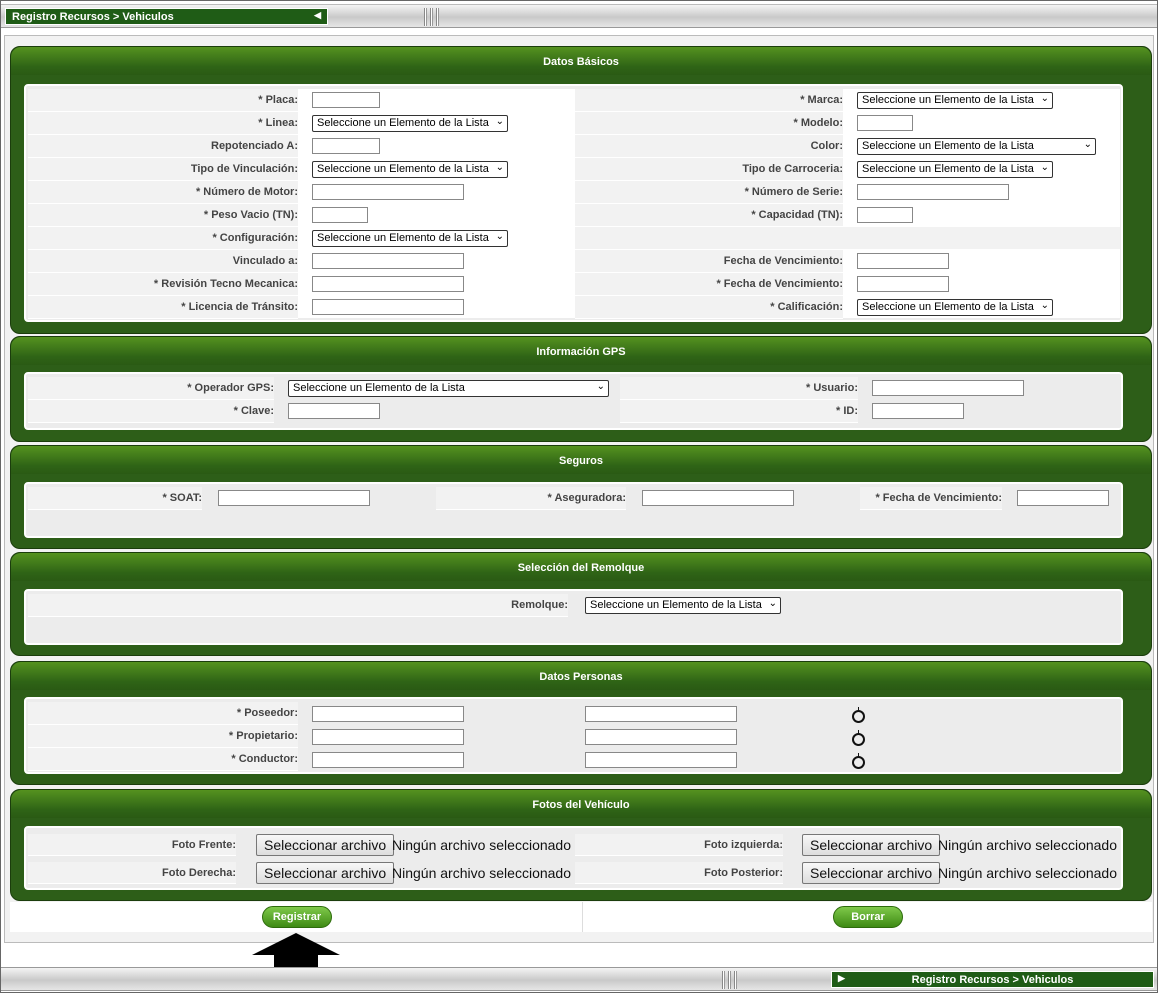  Describe the element at coordinates (163, 146) in the screenshot. I see `label-repotenciado: Repotenciado A:` at that location.